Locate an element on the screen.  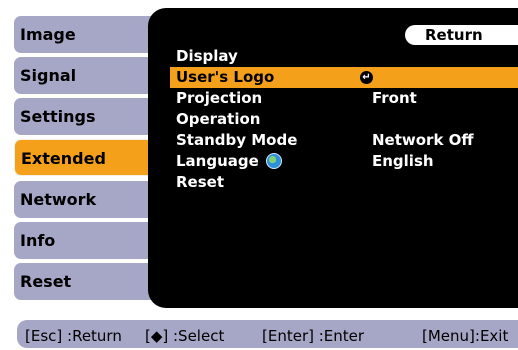
enter-icon: ↵ is located at coordinates (366, 77).